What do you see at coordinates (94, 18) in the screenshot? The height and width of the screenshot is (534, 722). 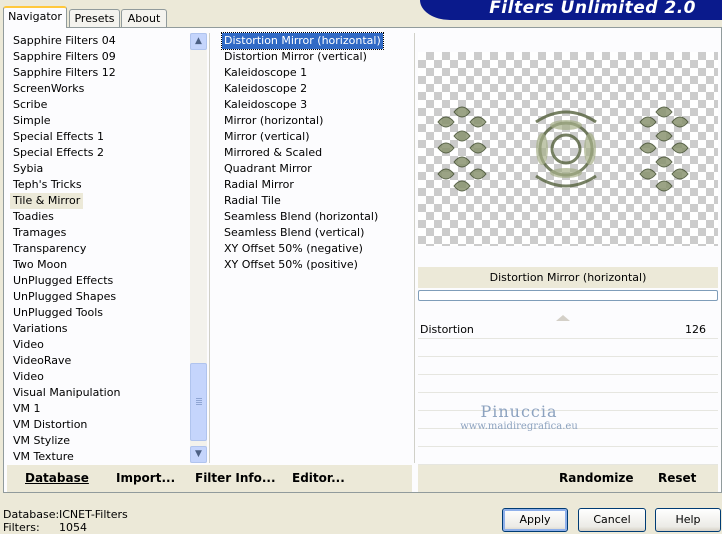 I see `tab-presets: Presets` at bounding box center [94, 18].